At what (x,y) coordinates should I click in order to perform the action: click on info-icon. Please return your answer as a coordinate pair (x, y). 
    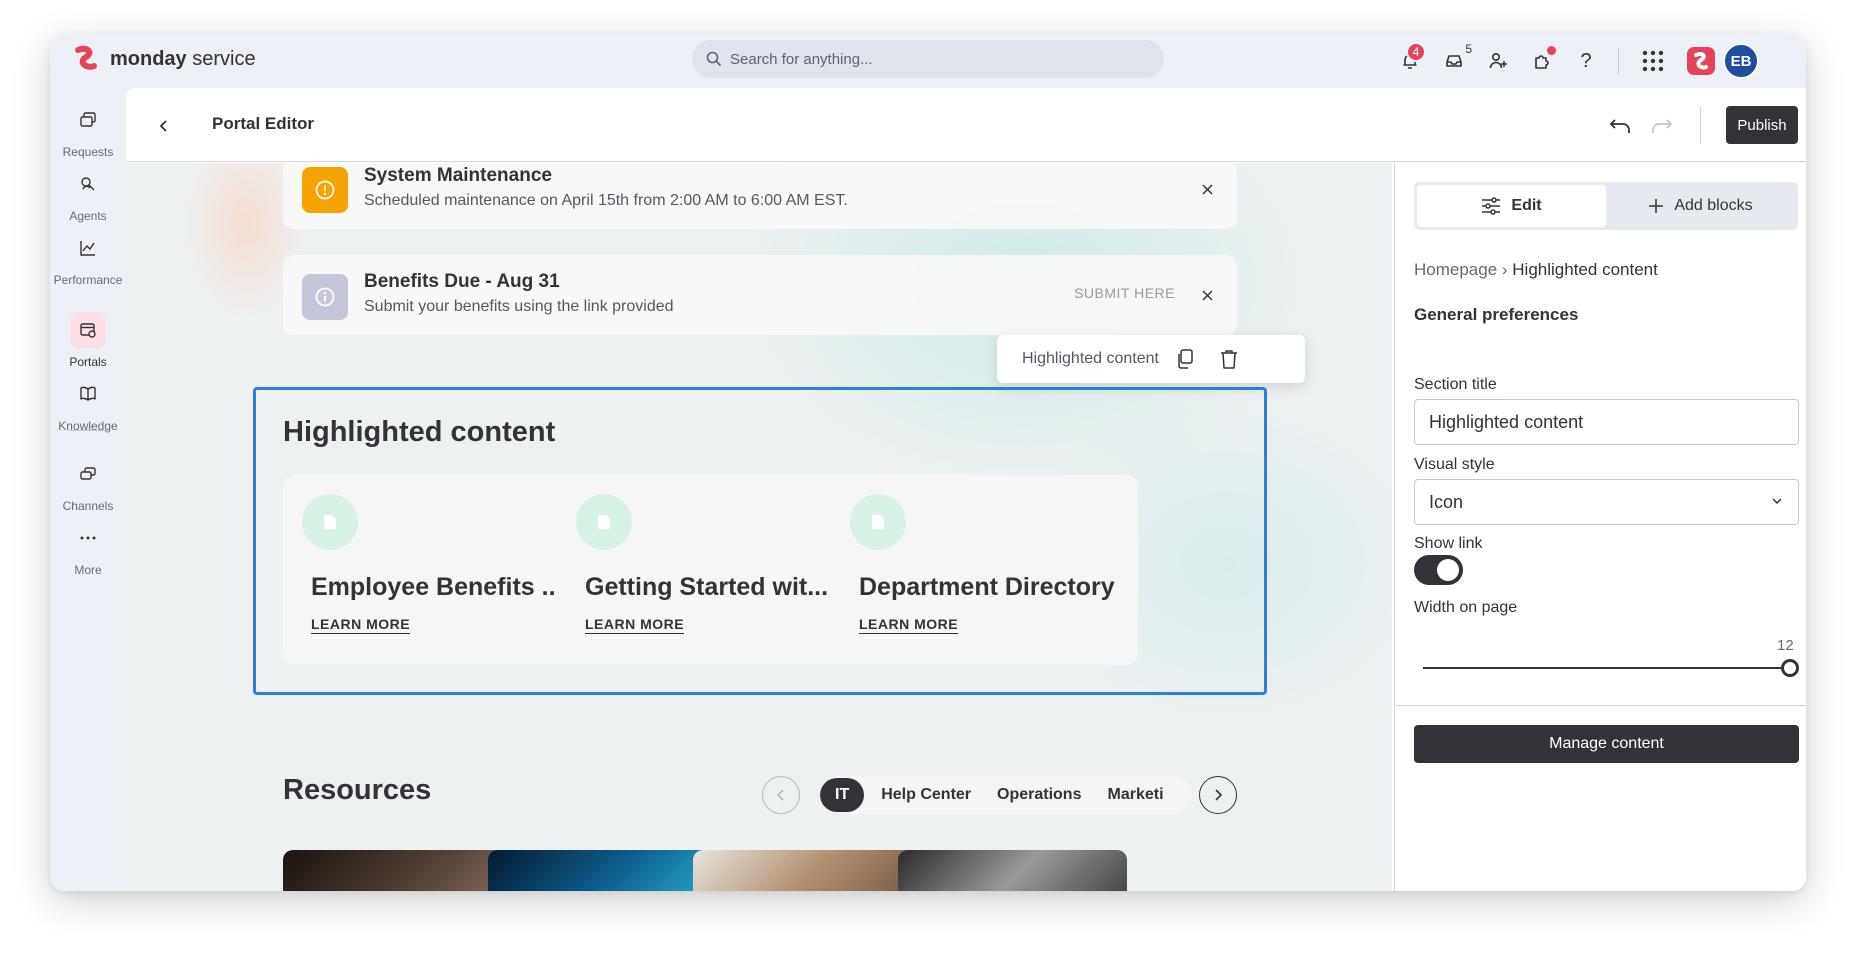
    Looking at the image, I should click on (325, 297).